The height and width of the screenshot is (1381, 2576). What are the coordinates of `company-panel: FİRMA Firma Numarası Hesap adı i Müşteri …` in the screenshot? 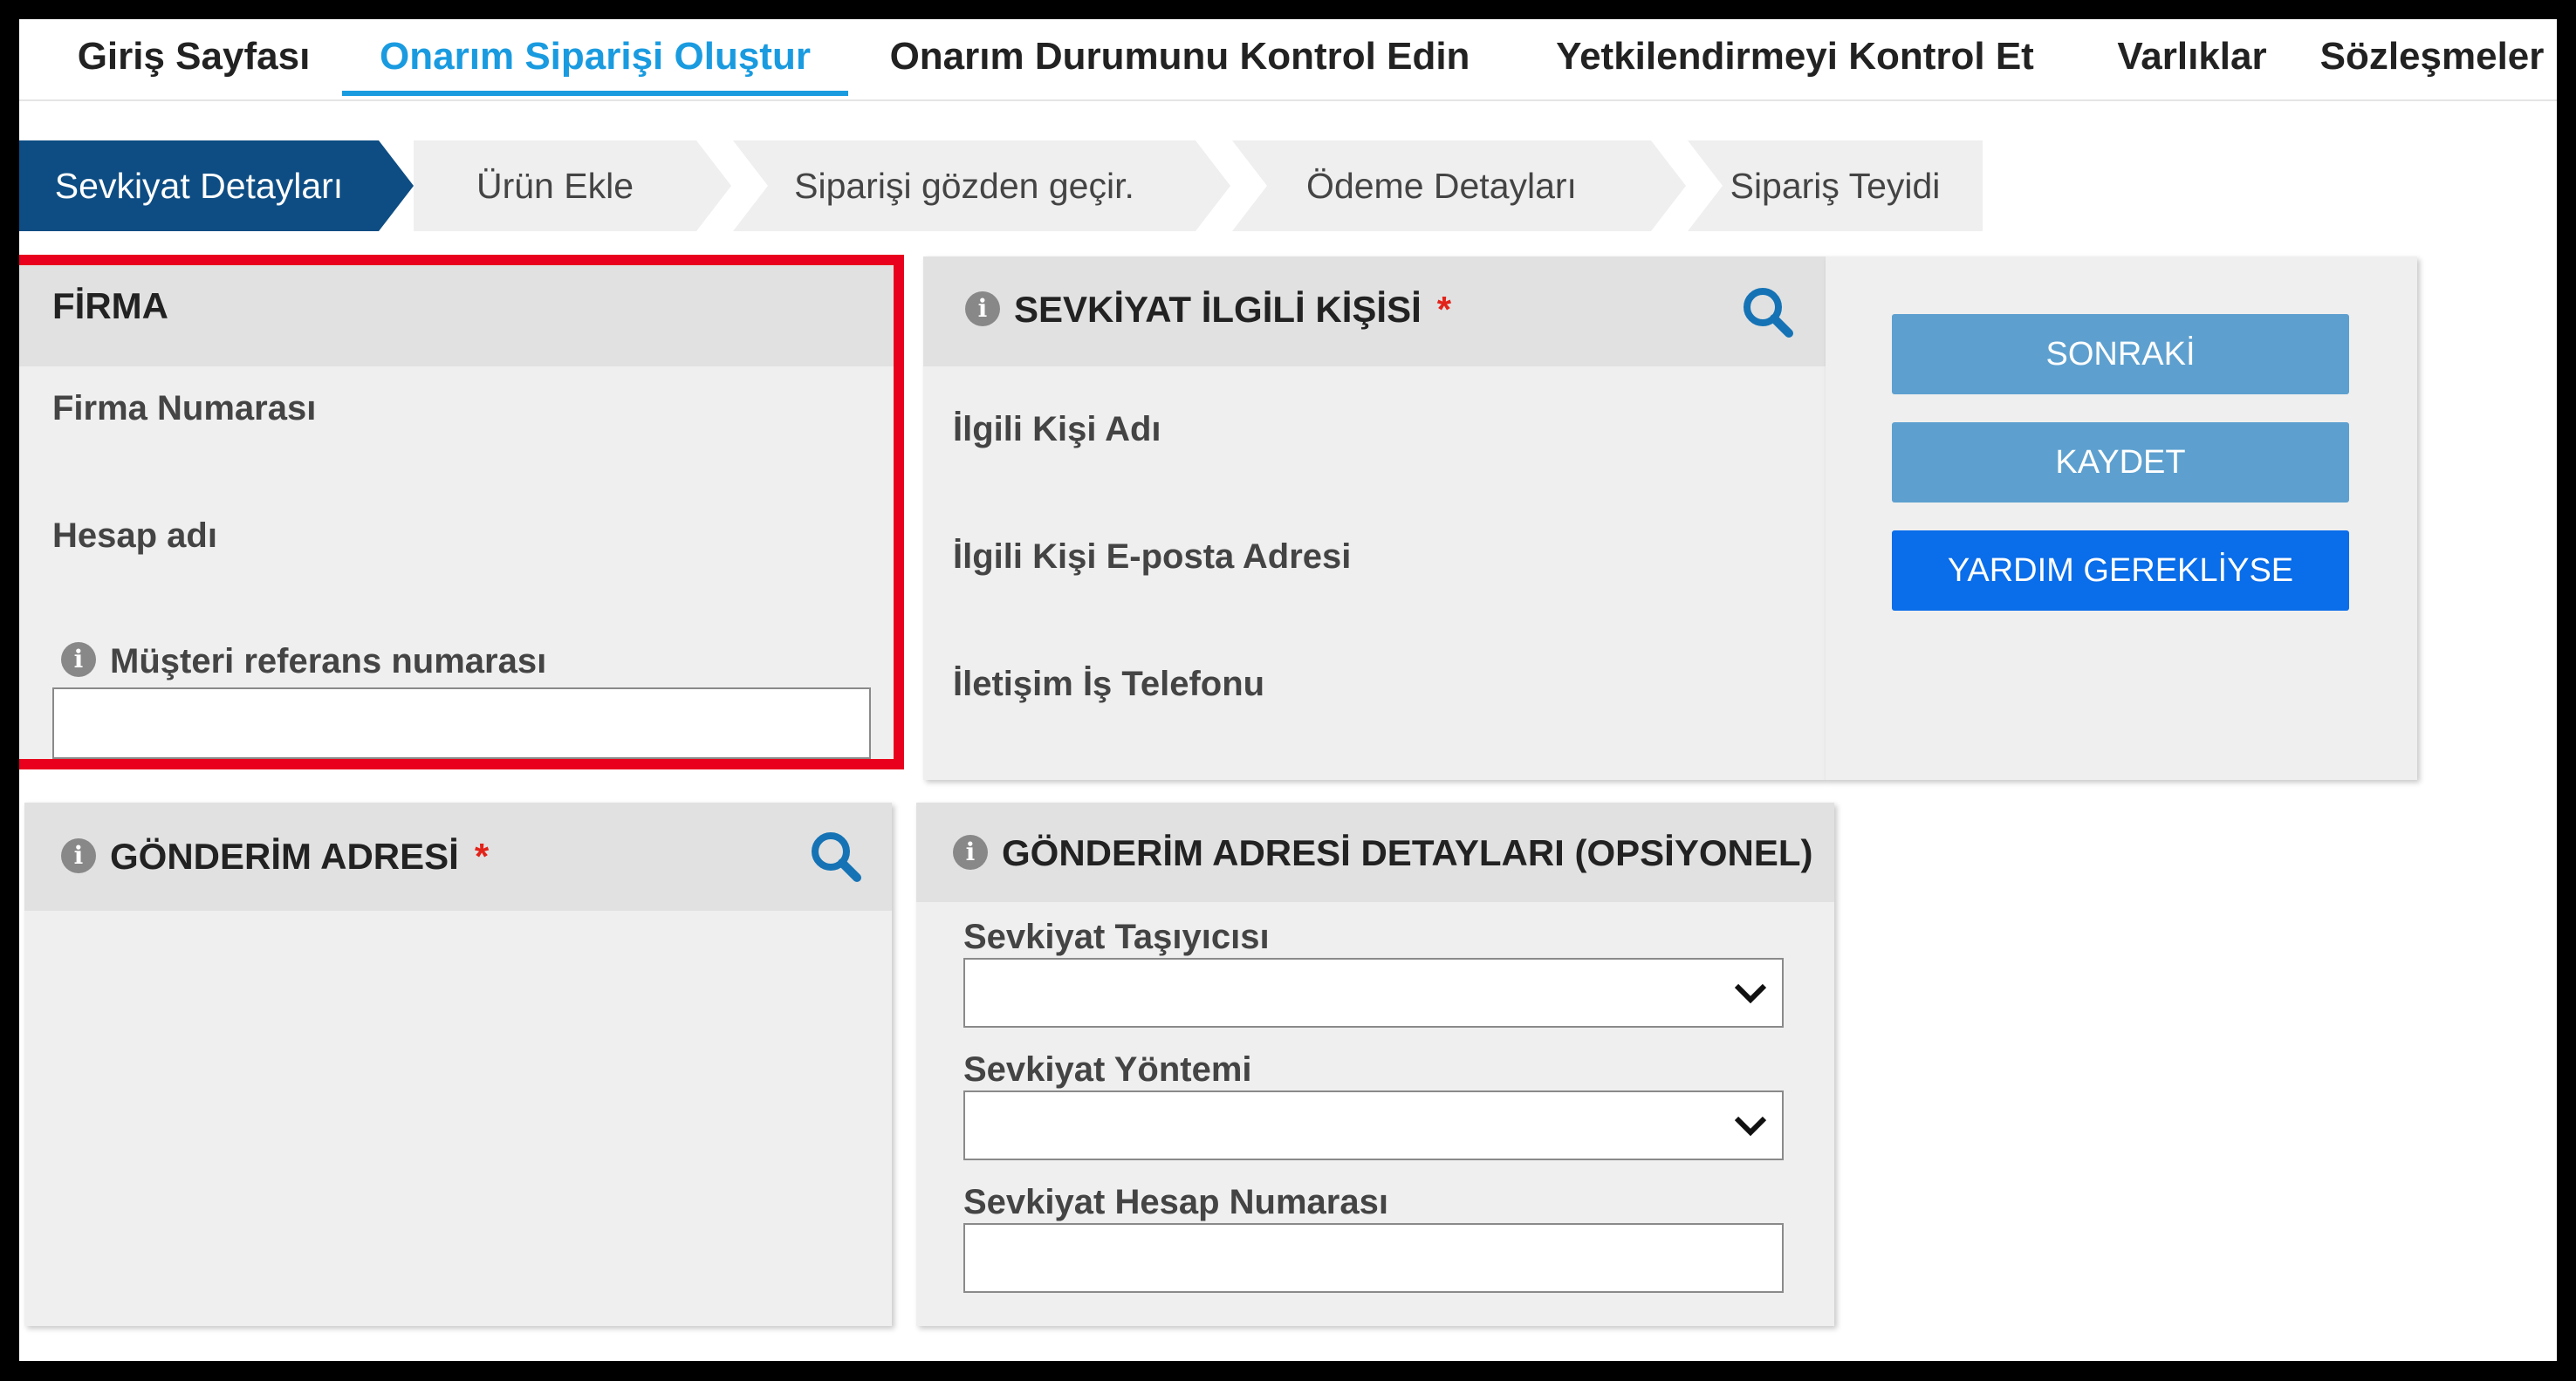 It's located at (457, 512).